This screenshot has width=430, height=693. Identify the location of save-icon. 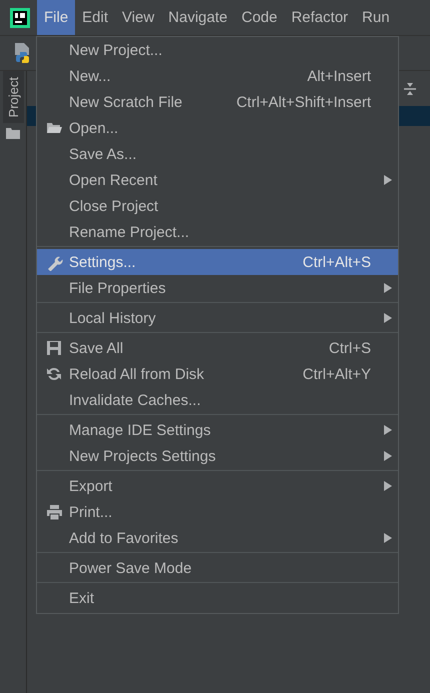
(54, 348).